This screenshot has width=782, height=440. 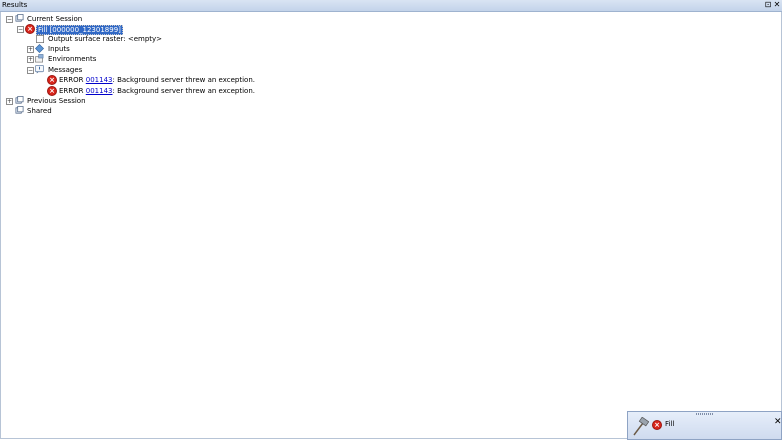 What do you see at coordinates (777, 5) in the screenshot?
I see `close-window-button: ✕` at bounding box center [777, 5].